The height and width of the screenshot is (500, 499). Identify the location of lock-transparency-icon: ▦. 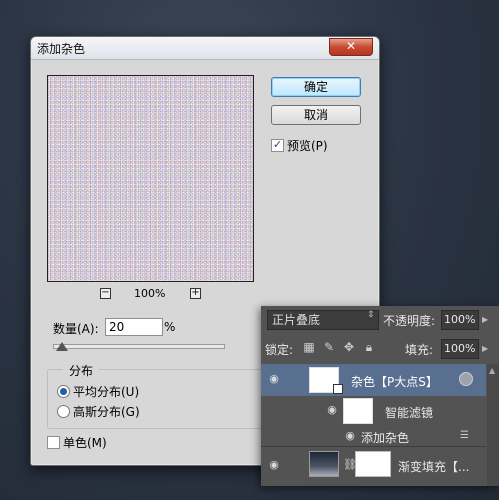
(309, 347).